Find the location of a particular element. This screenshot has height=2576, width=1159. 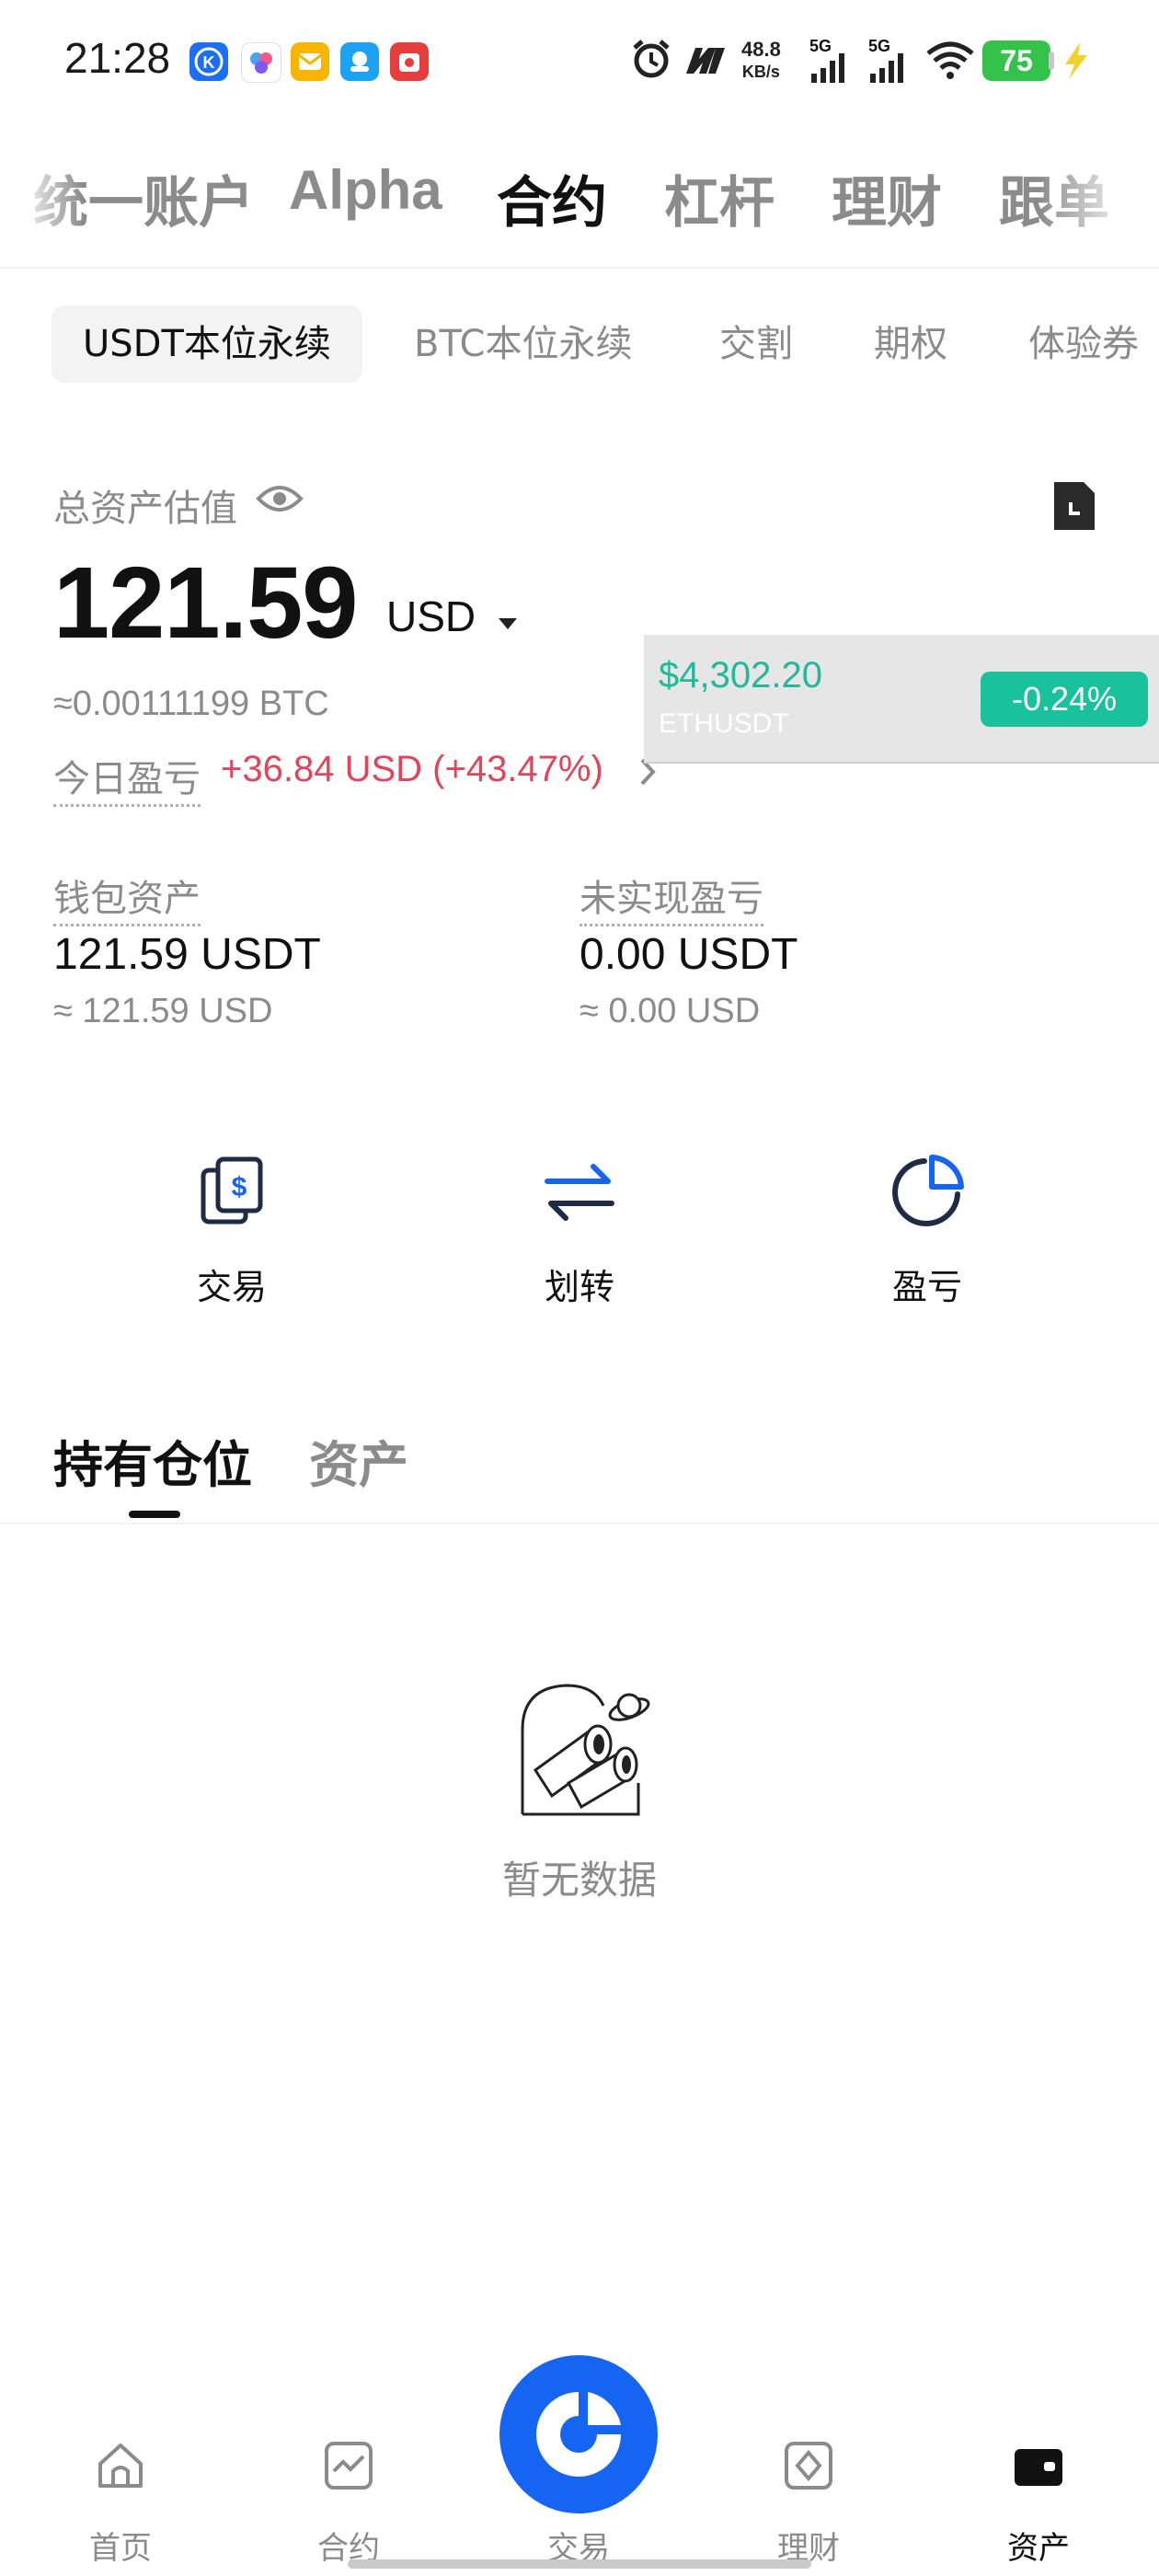

tab-alpha: Alpha is located at coordinates (365, 190).